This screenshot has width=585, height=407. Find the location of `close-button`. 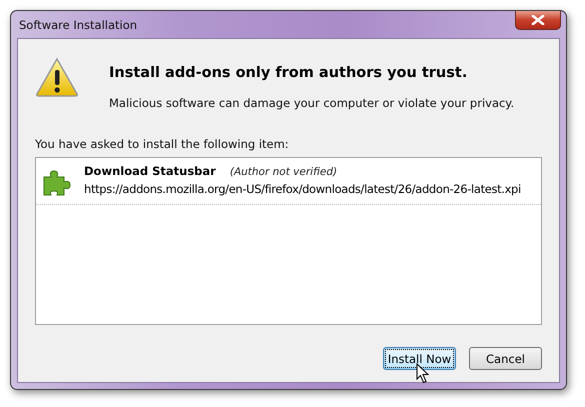

close-button is located at coordinates (538, 20).